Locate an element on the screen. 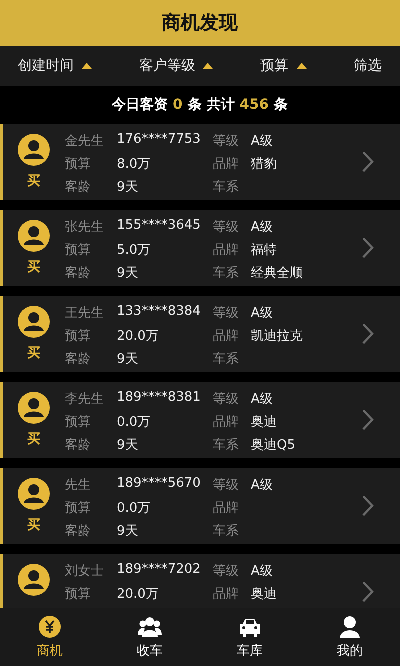  customer-card: 买 金先生 176****7753 等级 A级 预算 8.0万 品牌 猎豹 客龄 9天 车系 is located at coordinates (200, 162).